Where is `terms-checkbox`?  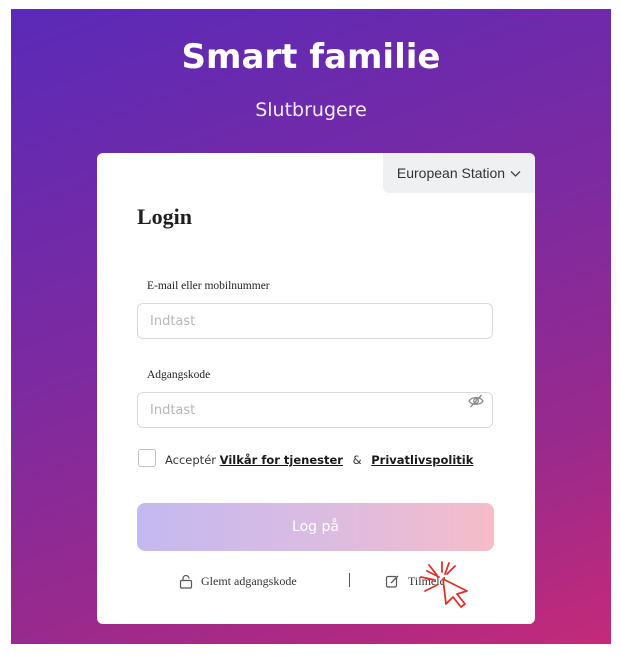
terms-checkbox is located at coordinates (147, 458).